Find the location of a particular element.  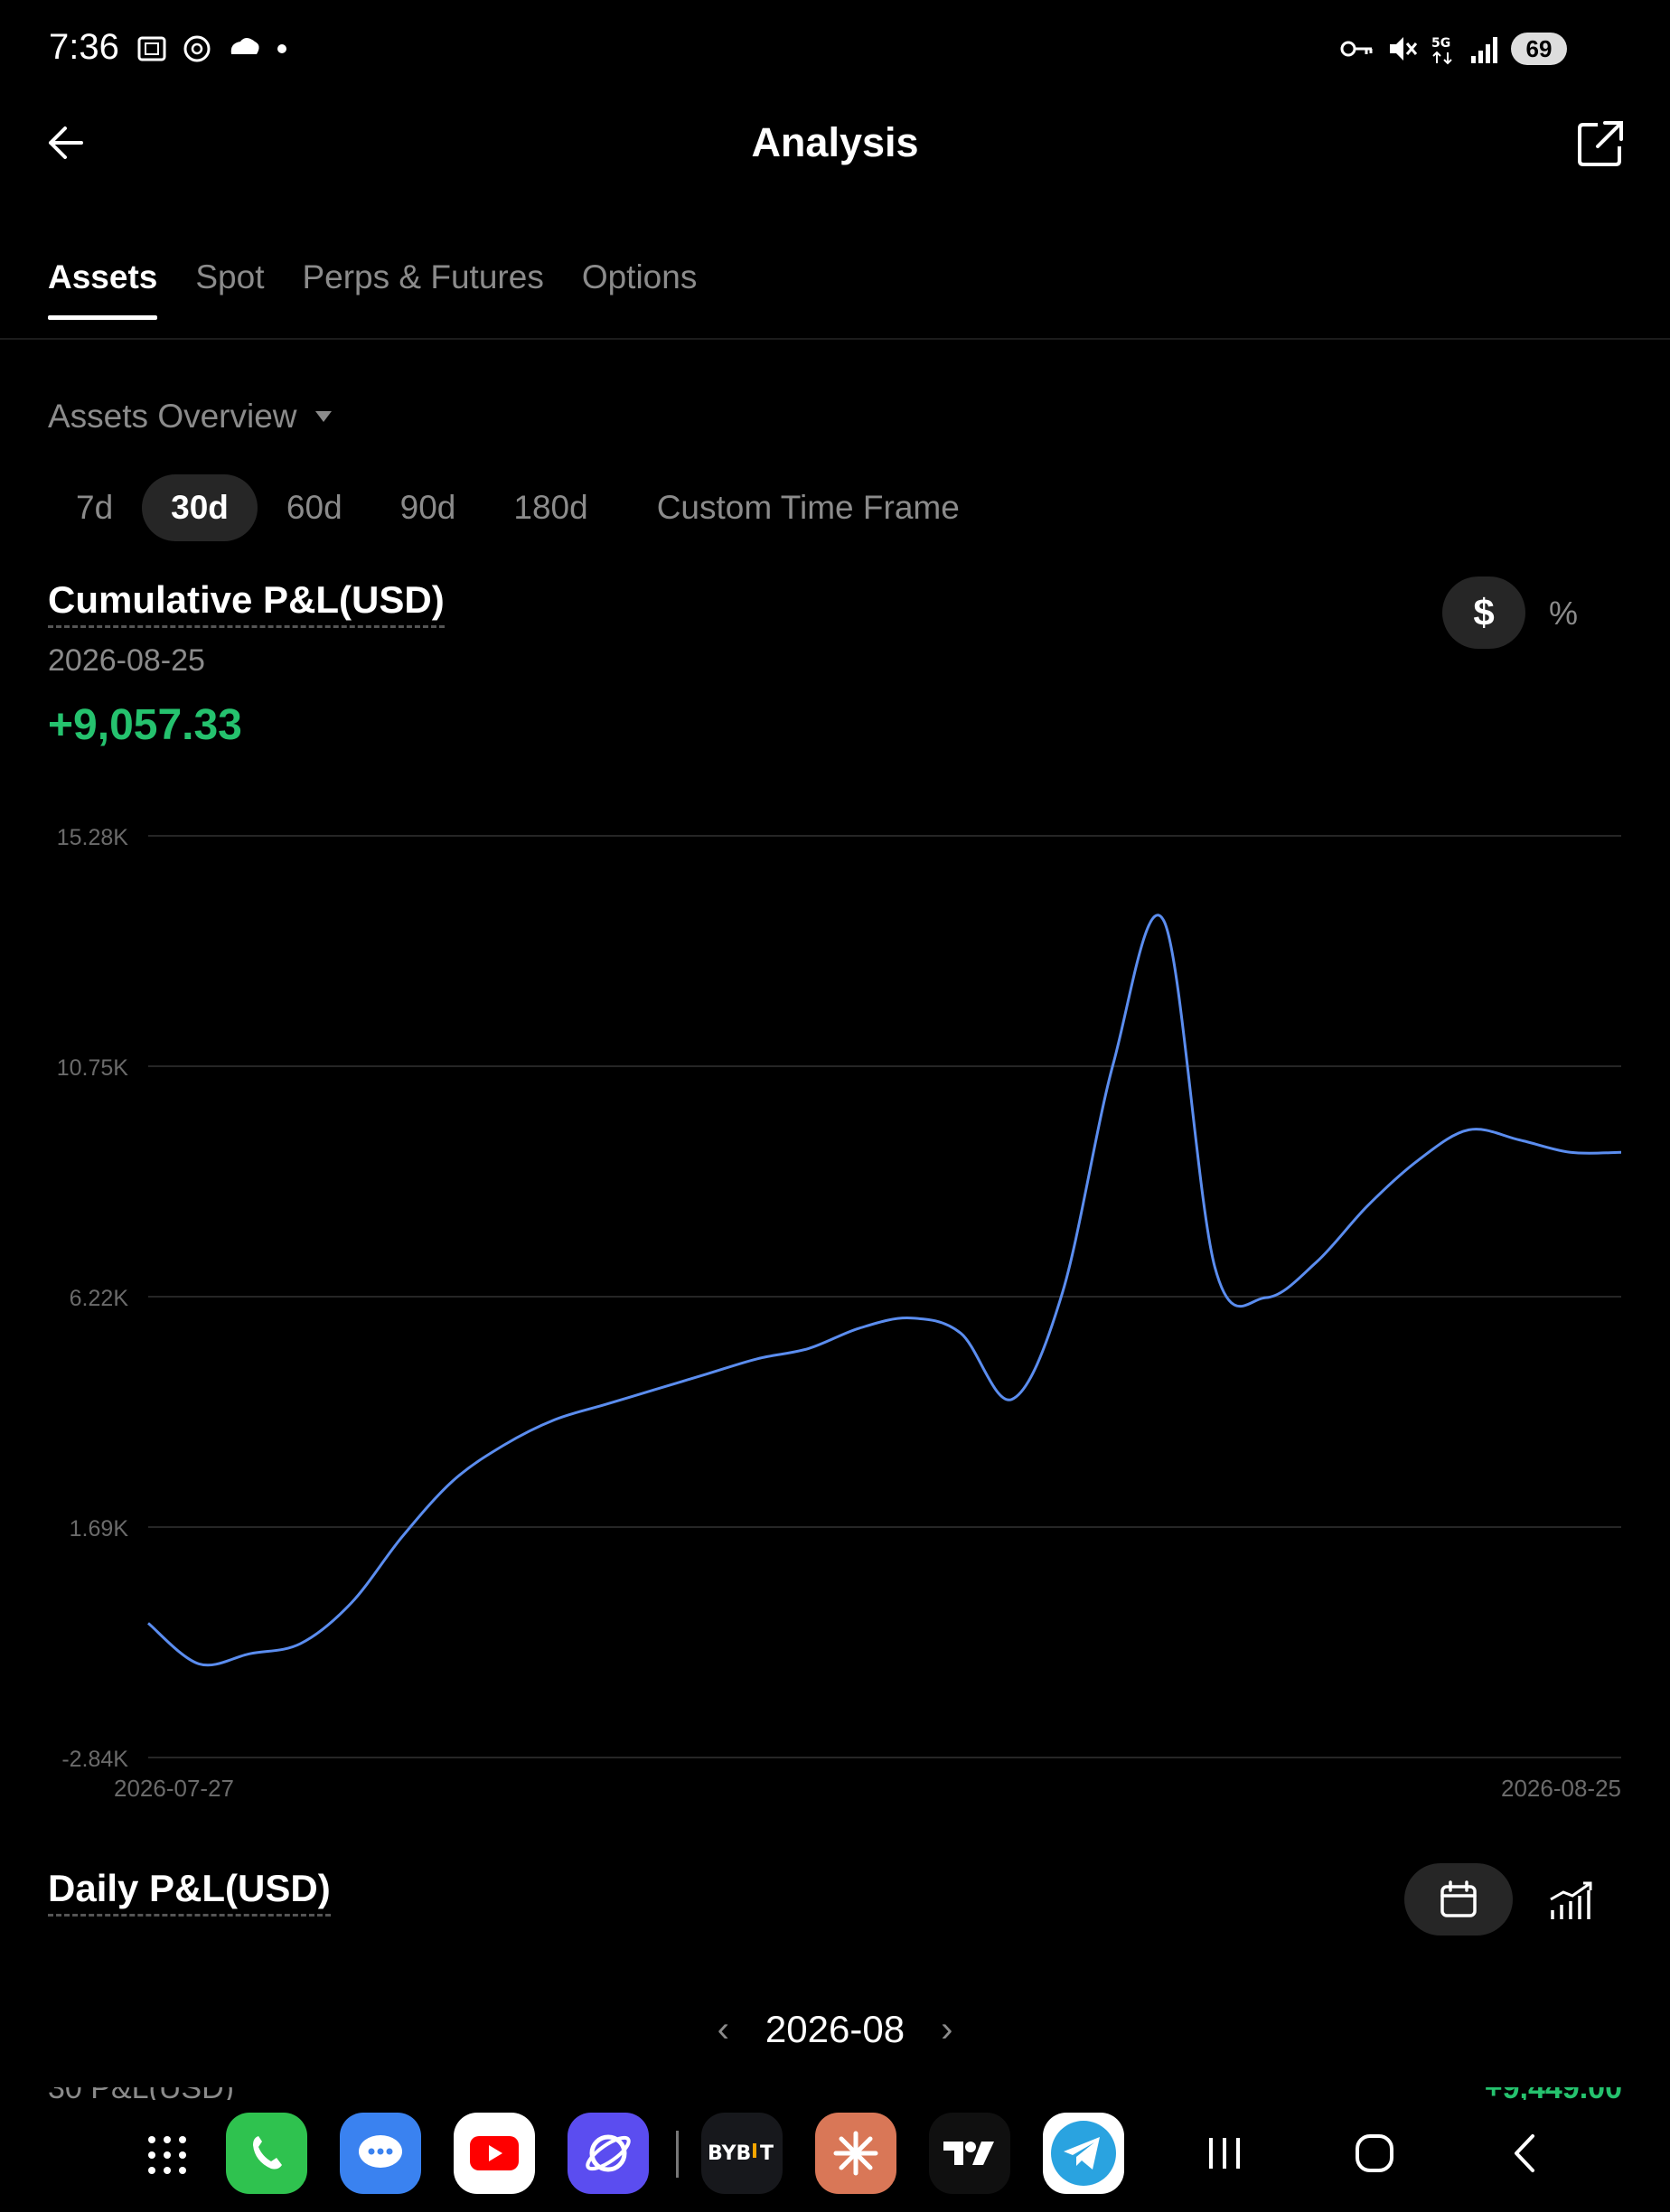

y-tick-label: 1.69K is located at coordinates (99, 1529).